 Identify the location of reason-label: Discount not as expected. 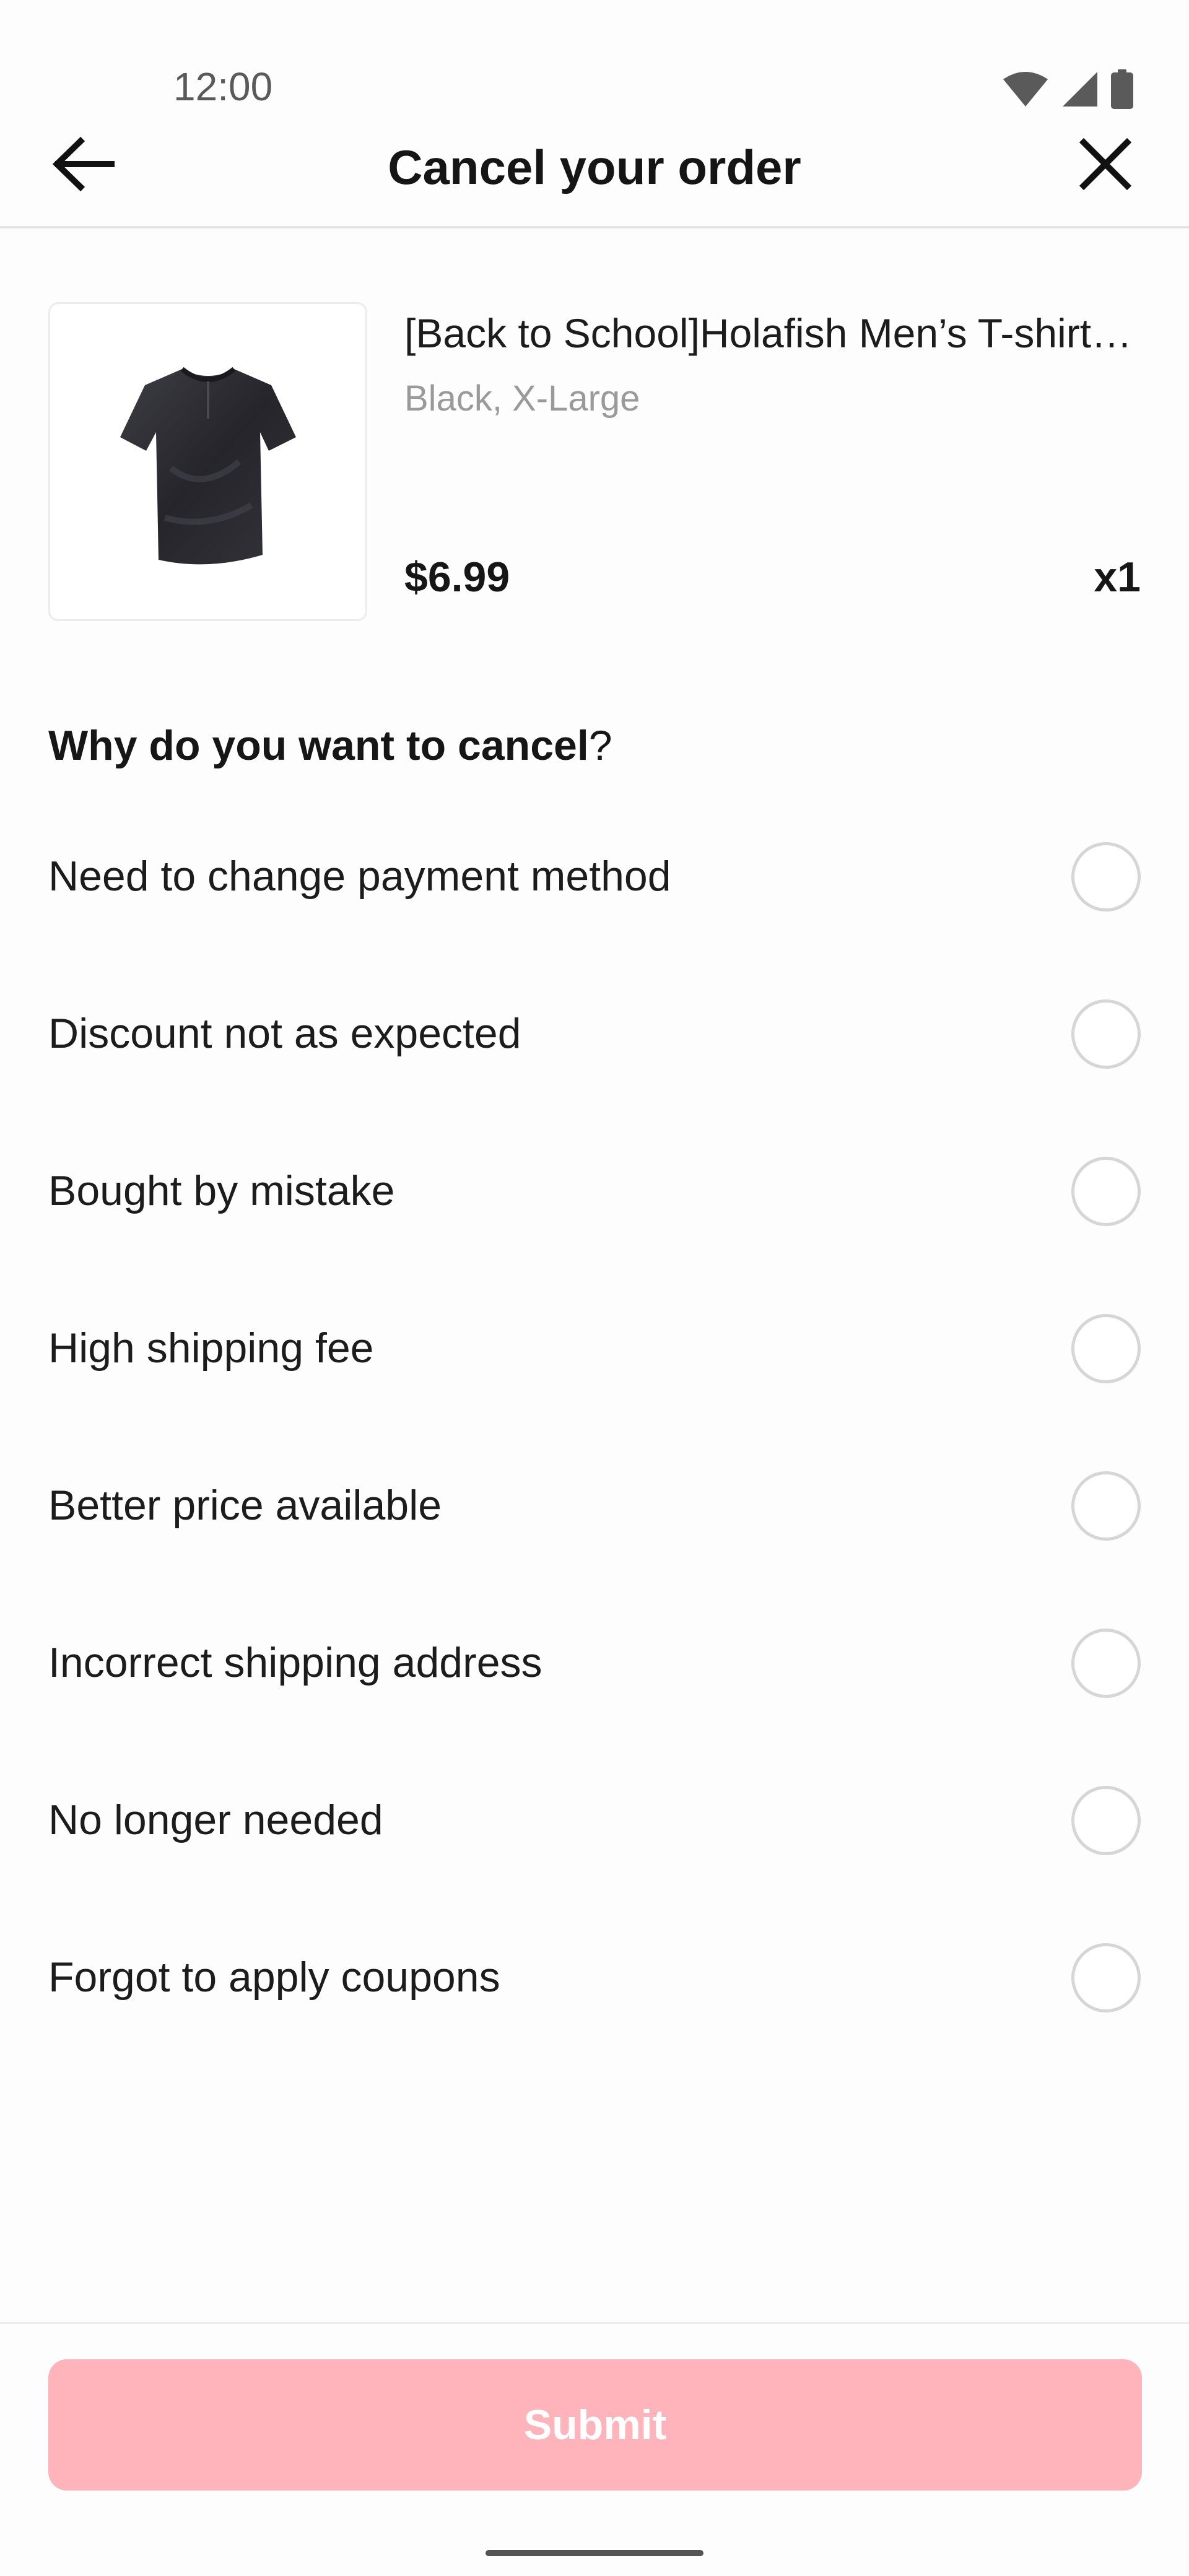
(284, 1033).